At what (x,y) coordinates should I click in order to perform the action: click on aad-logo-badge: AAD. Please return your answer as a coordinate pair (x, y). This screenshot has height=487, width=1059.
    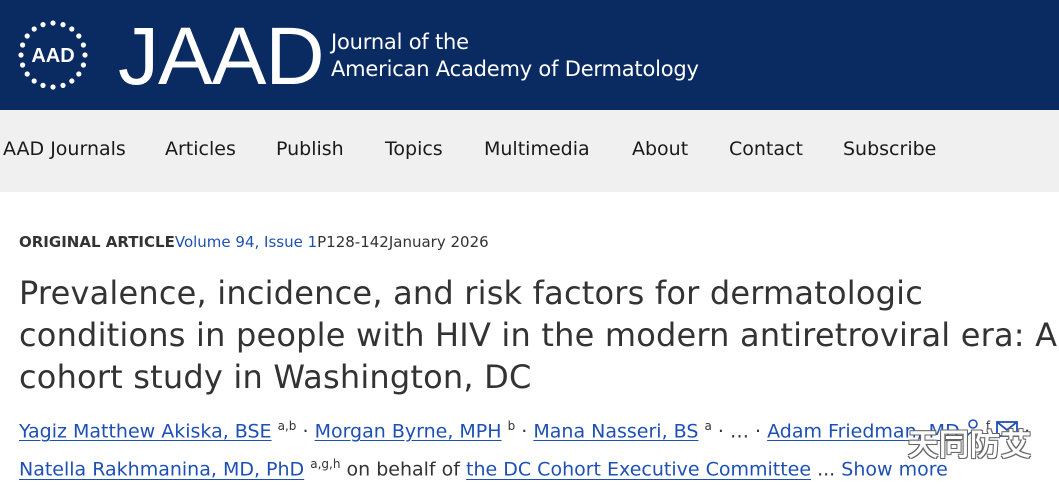
    Looking at the image, I should click on (53, 55).